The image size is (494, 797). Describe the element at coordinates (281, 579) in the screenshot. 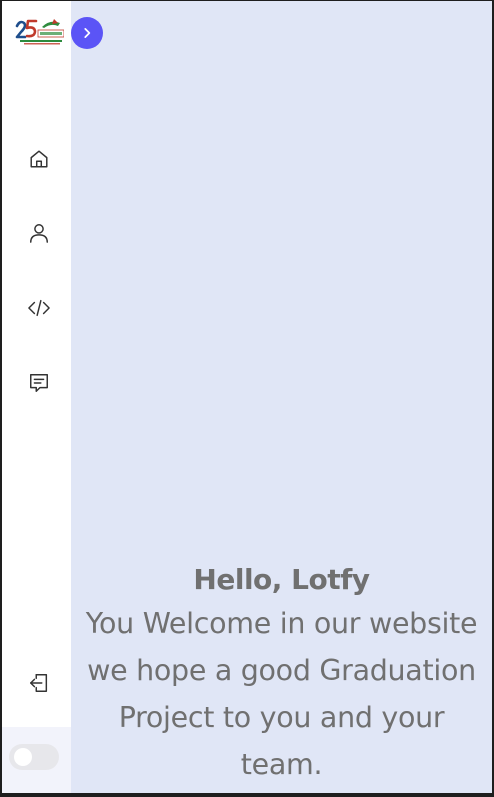

I see `greeting-title: Hello, Lotfy` at that location.